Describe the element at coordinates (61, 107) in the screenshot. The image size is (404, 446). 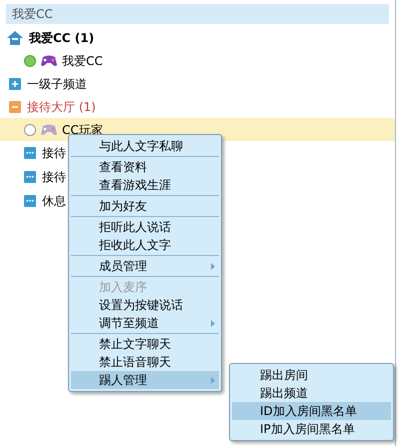
I see `channel-name: 接待大厅 (1)` at that location.